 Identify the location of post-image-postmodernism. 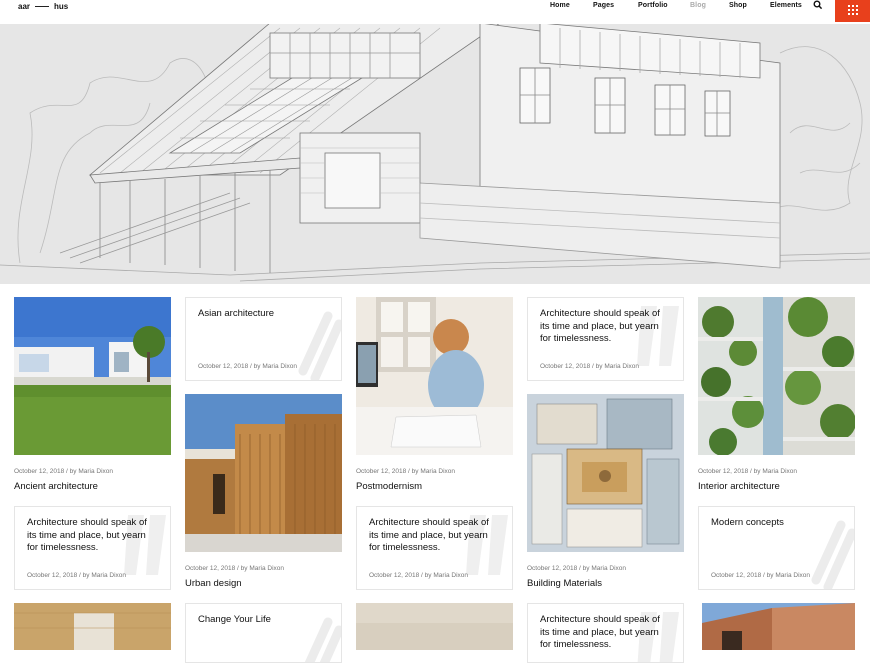
(434, 376).